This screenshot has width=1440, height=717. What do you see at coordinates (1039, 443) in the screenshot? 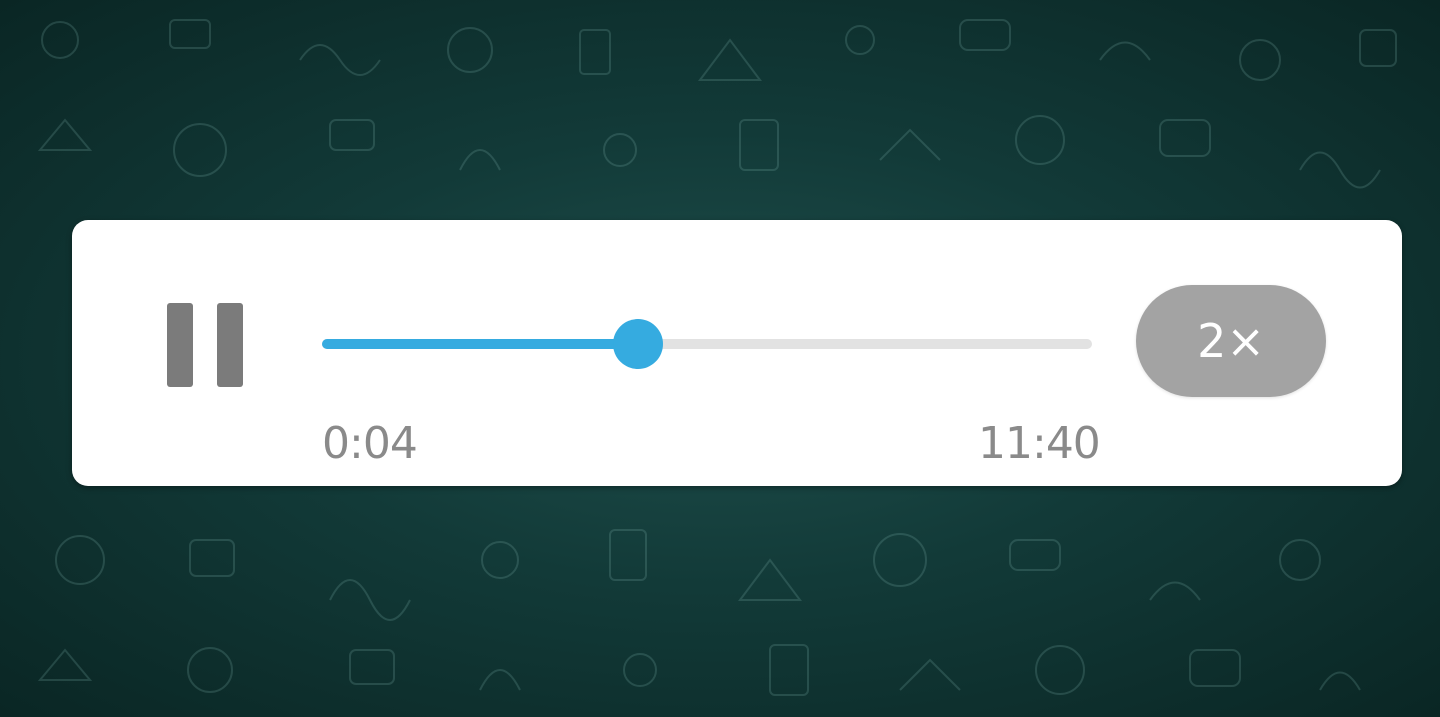
I see `total-duration: 11:40` at bounding box center [1039, 443].